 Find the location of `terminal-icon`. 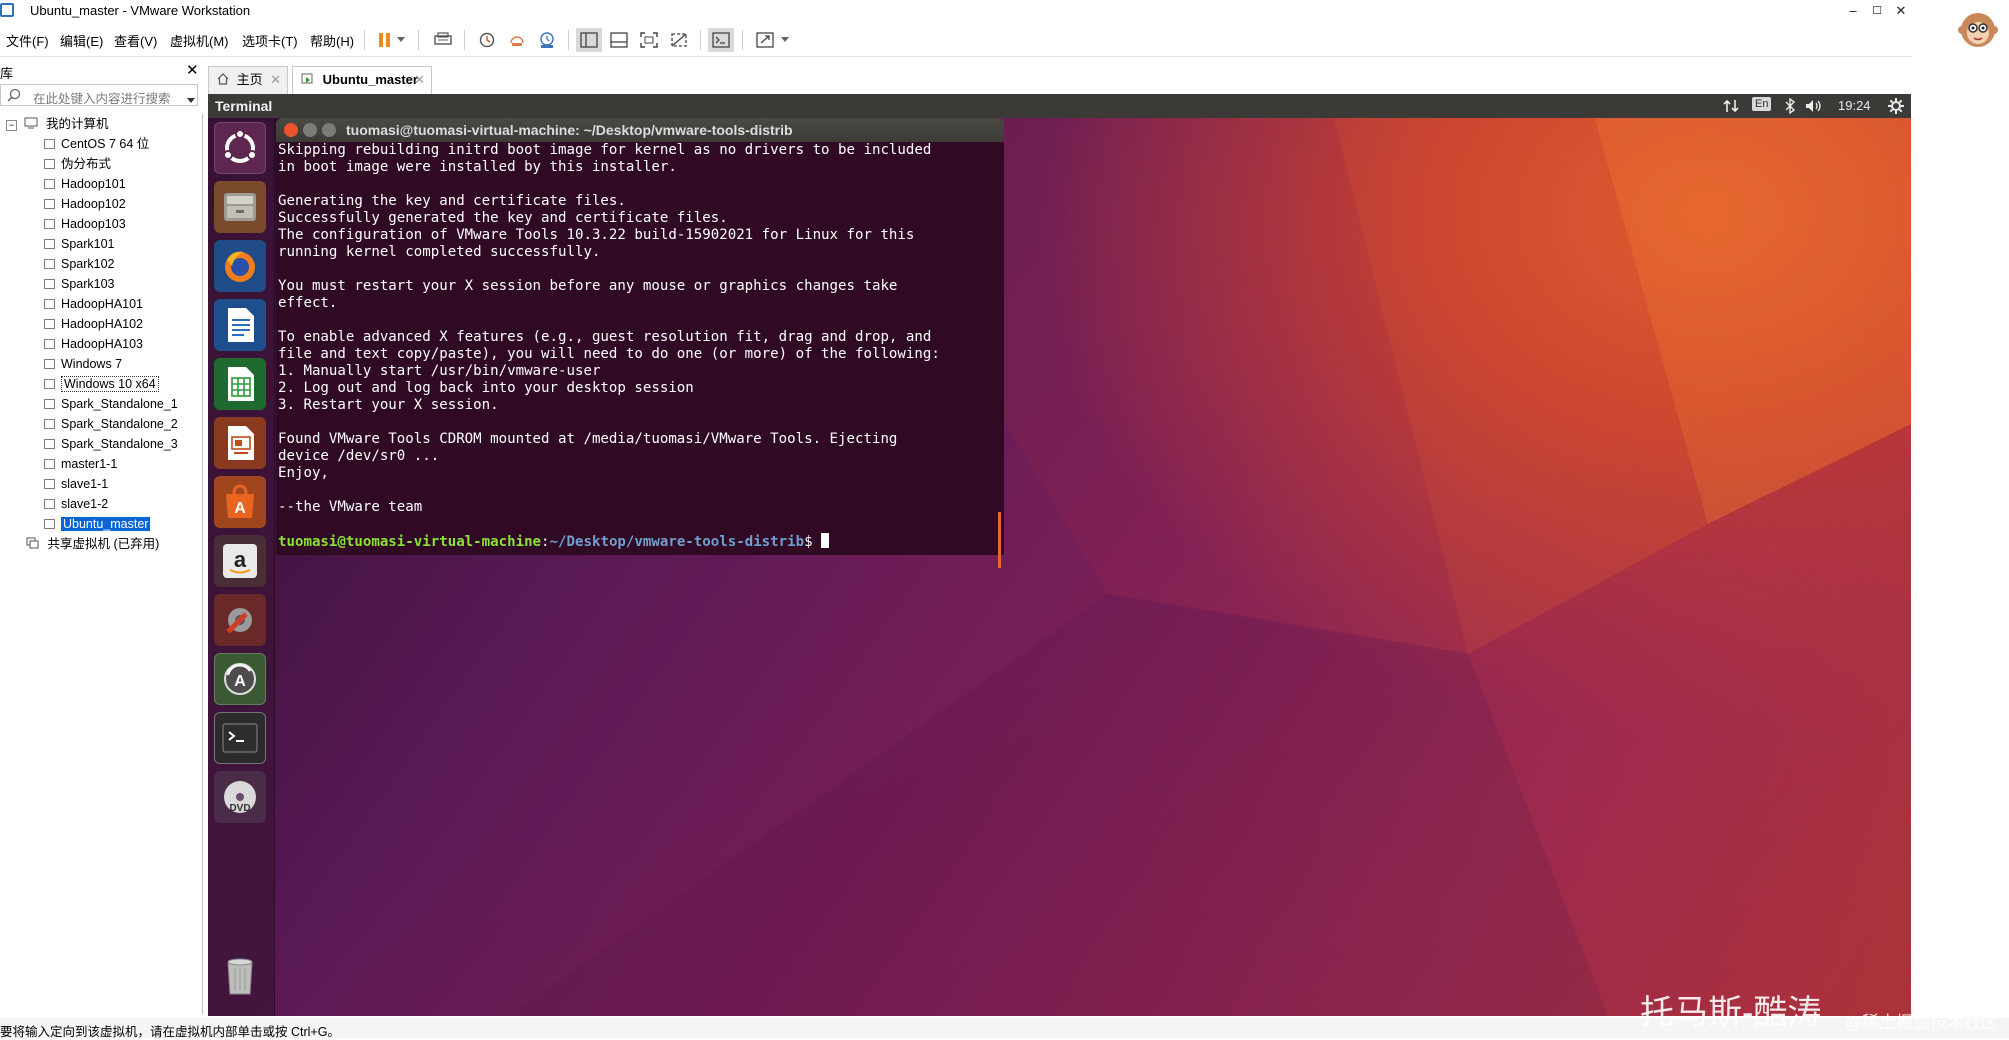

terminal-icon is located at coordinates (240, 738).